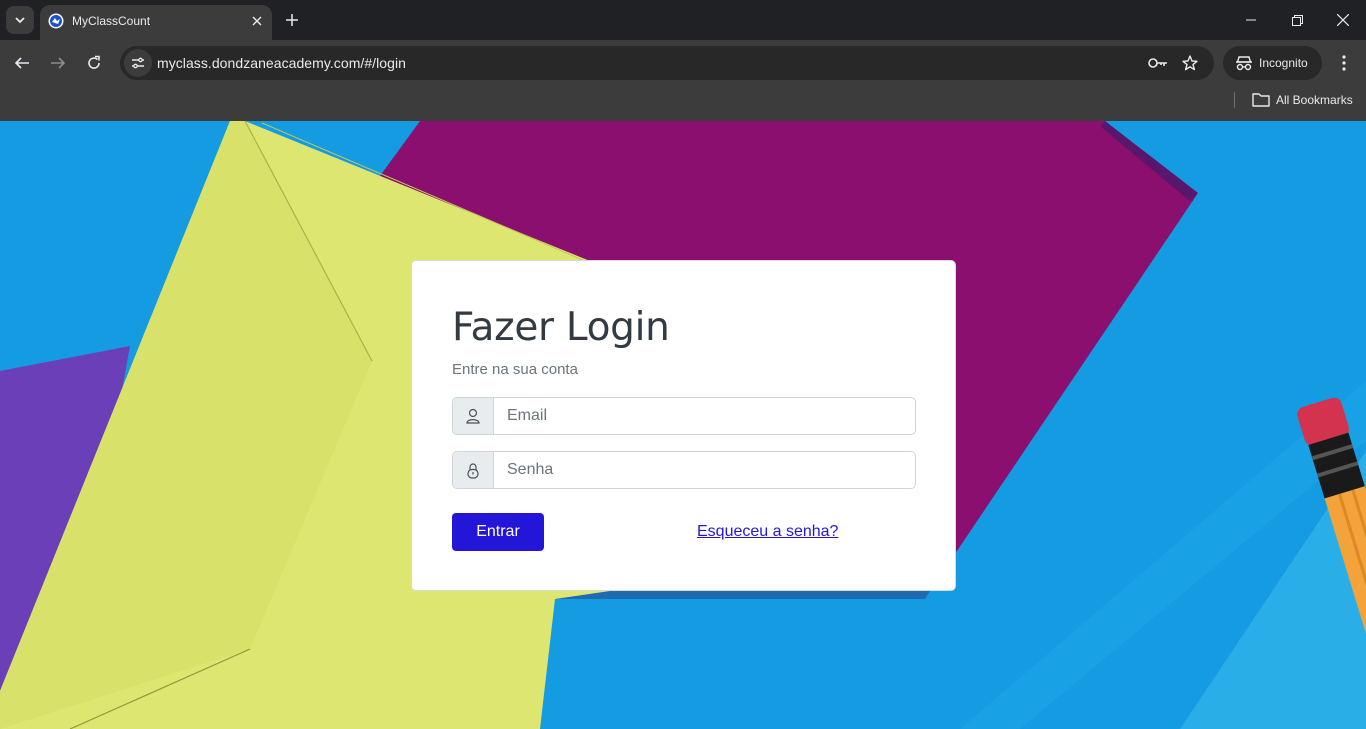 The width and height of the screenshot is (1366, 729). I want to click on minimize-icon, so click(1251, 20).